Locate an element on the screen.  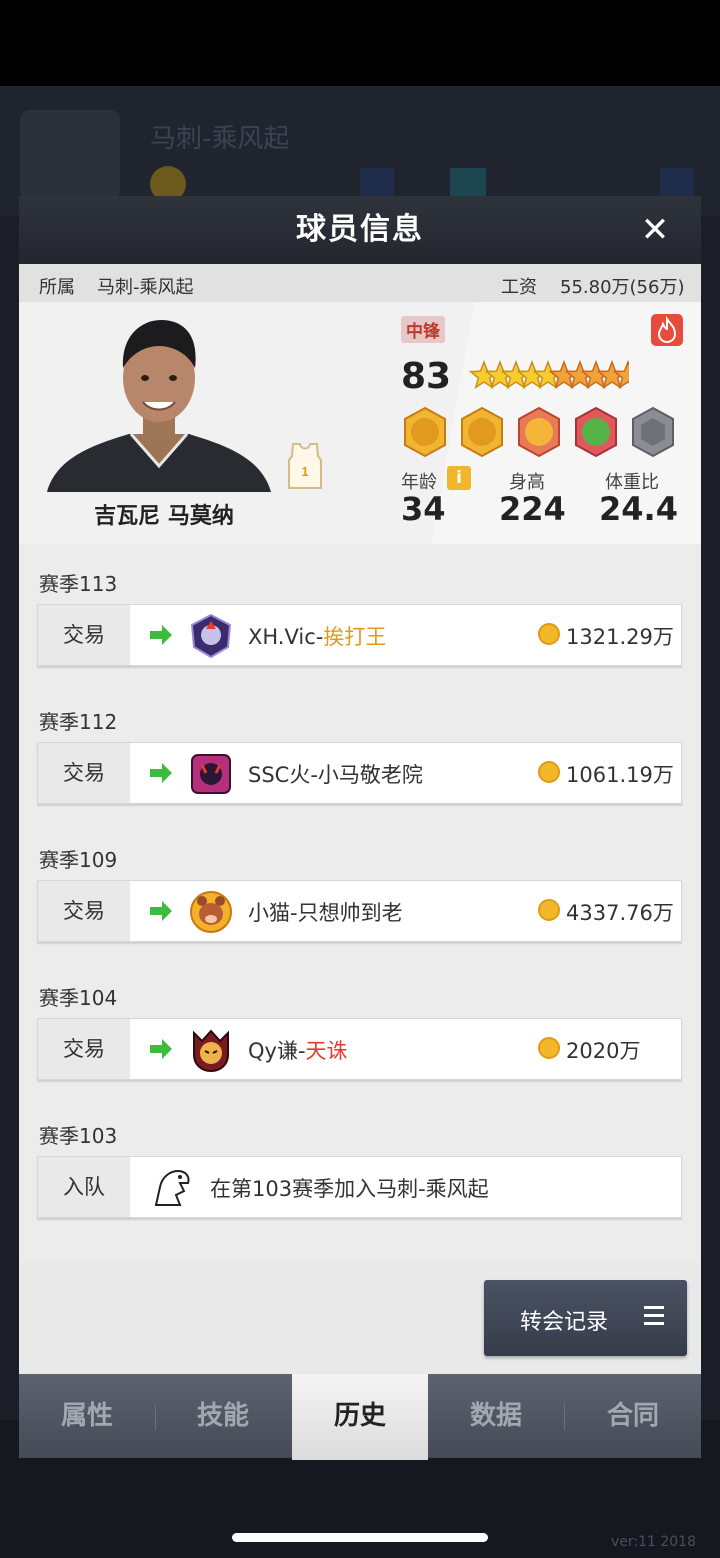
skill-badge-locked-icon is located at coordinates (653, 432).